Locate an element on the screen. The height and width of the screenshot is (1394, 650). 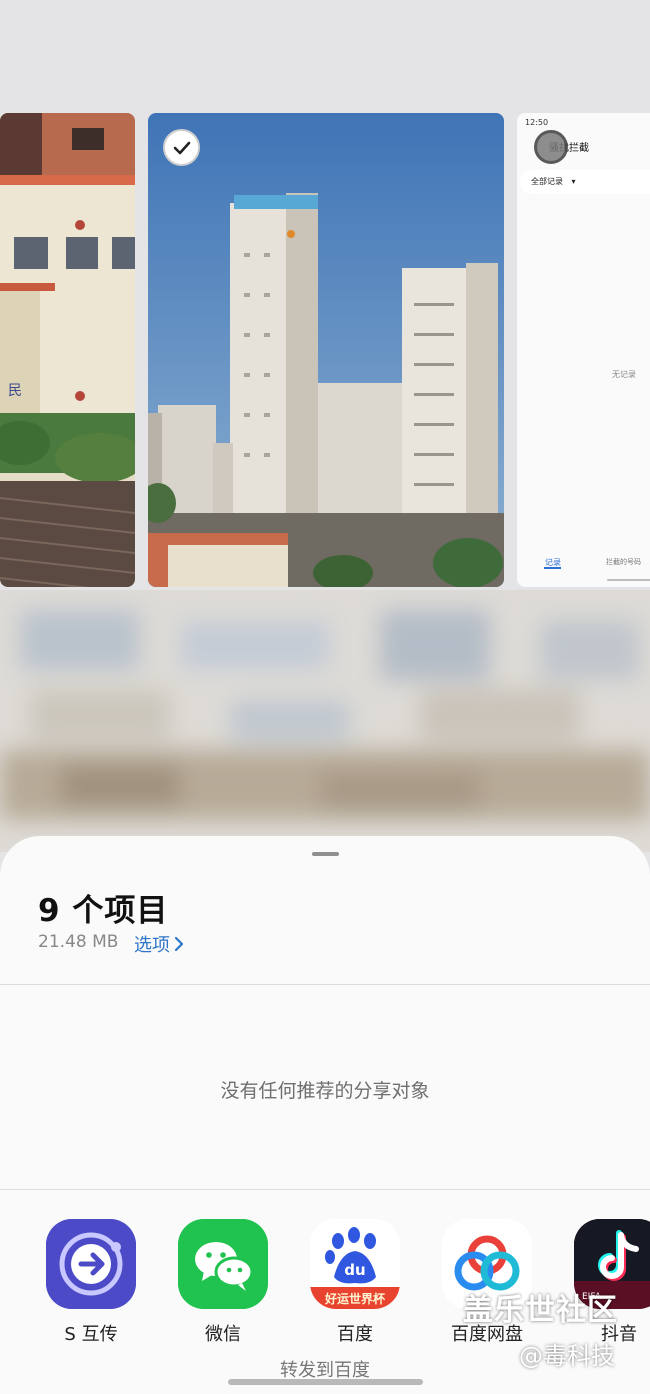
sign-text: 民 is located at coordinates (15, 391).